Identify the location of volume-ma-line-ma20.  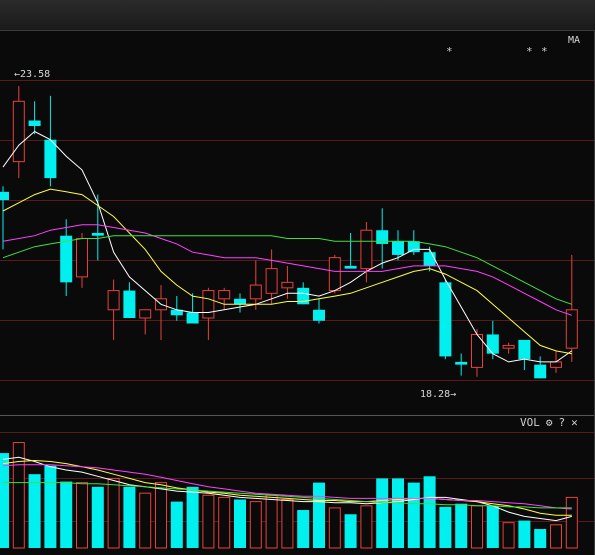
(287, 487).